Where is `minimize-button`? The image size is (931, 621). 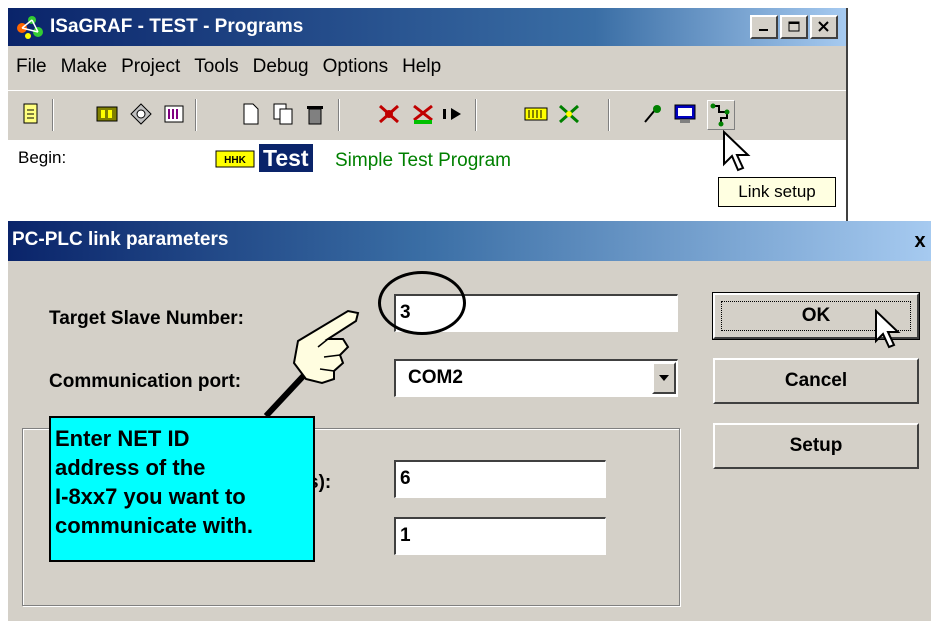
minimize-button is located at coordinates (764, 27).